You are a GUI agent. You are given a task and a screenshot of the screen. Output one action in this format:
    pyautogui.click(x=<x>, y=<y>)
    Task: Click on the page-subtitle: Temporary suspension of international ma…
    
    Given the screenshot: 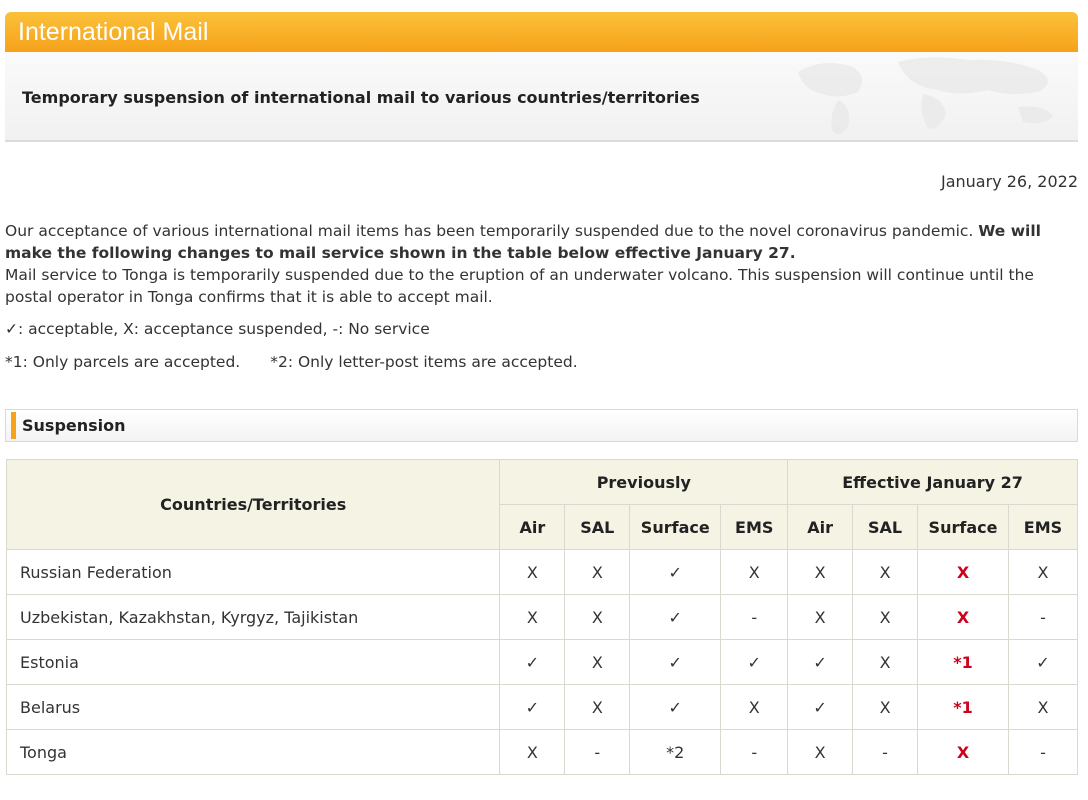 What is the action you would take?
    pyautogui.click(x=361, y=97)
    